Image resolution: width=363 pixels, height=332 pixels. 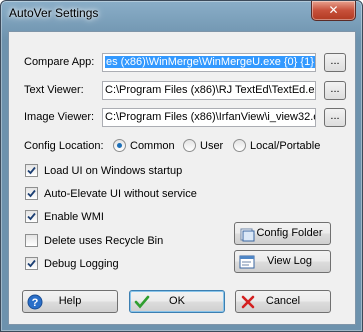 What do you see at coordinates (81, 264) in the screenshot?
I see `checkbox-debug-logging-label: Debug Logging` at bounding box center [81, 264].